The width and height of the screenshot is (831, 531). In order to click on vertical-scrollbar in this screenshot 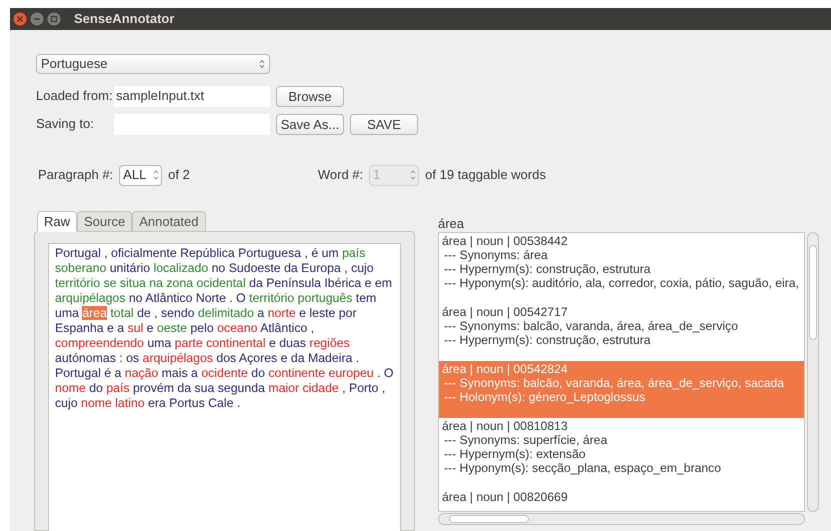, I will do `click(813, 372)`.